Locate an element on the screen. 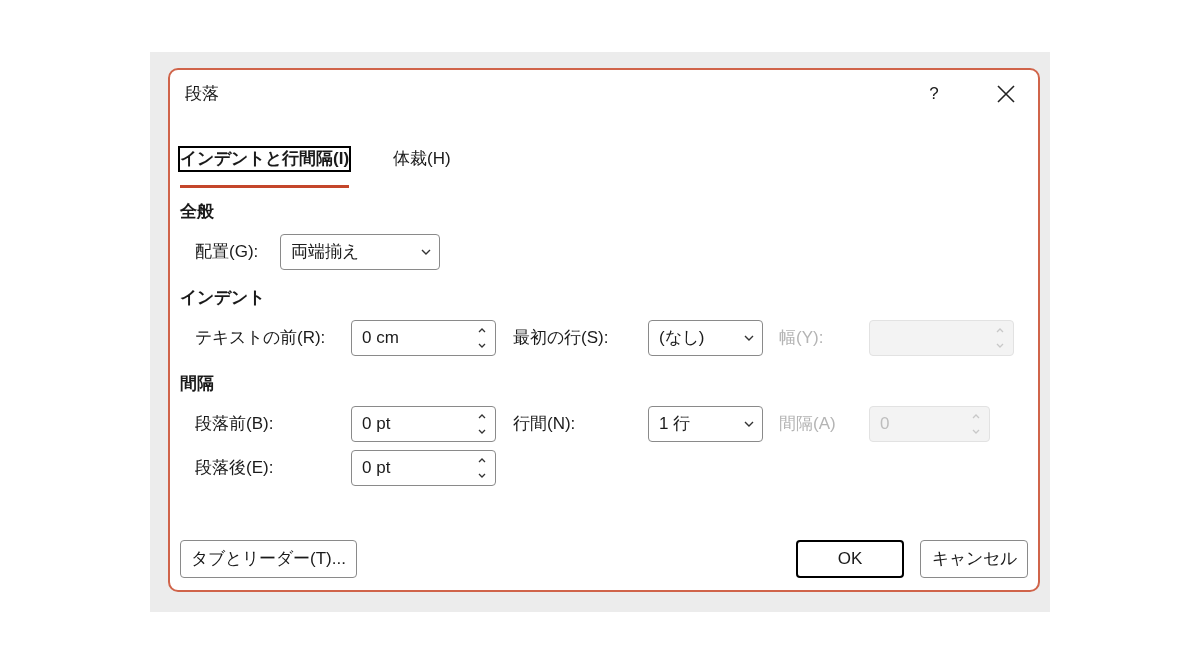 This screenshot has width=1200, height=665. dropdown: 1 行 is located at coordinates (705, 424).